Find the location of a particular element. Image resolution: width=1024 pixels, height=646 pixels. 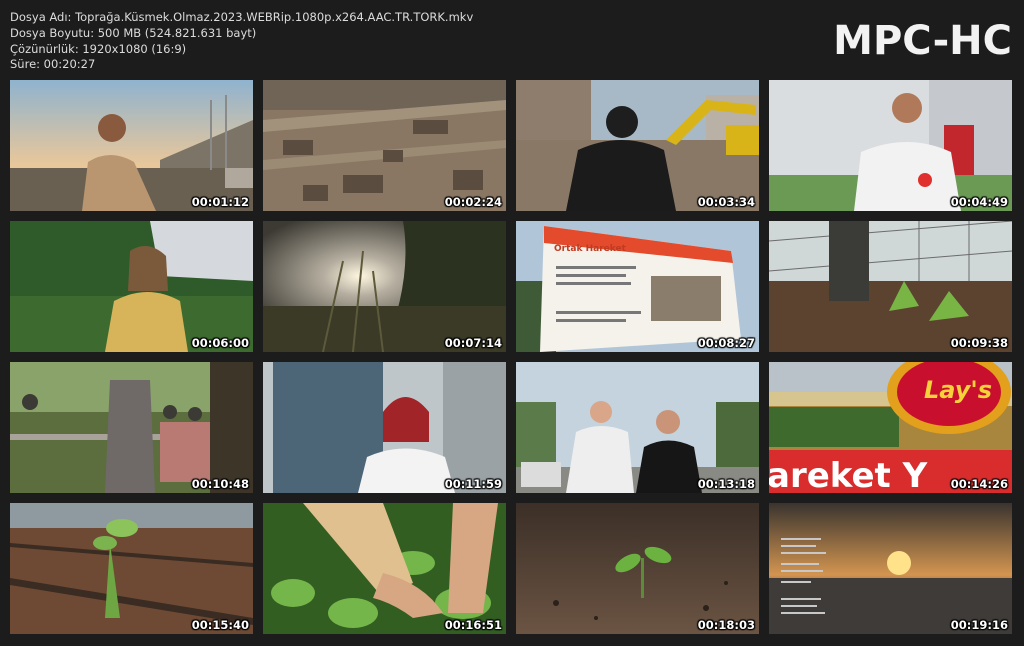

thumbnail: 00:03:34 is located at coordinates (637, 145).